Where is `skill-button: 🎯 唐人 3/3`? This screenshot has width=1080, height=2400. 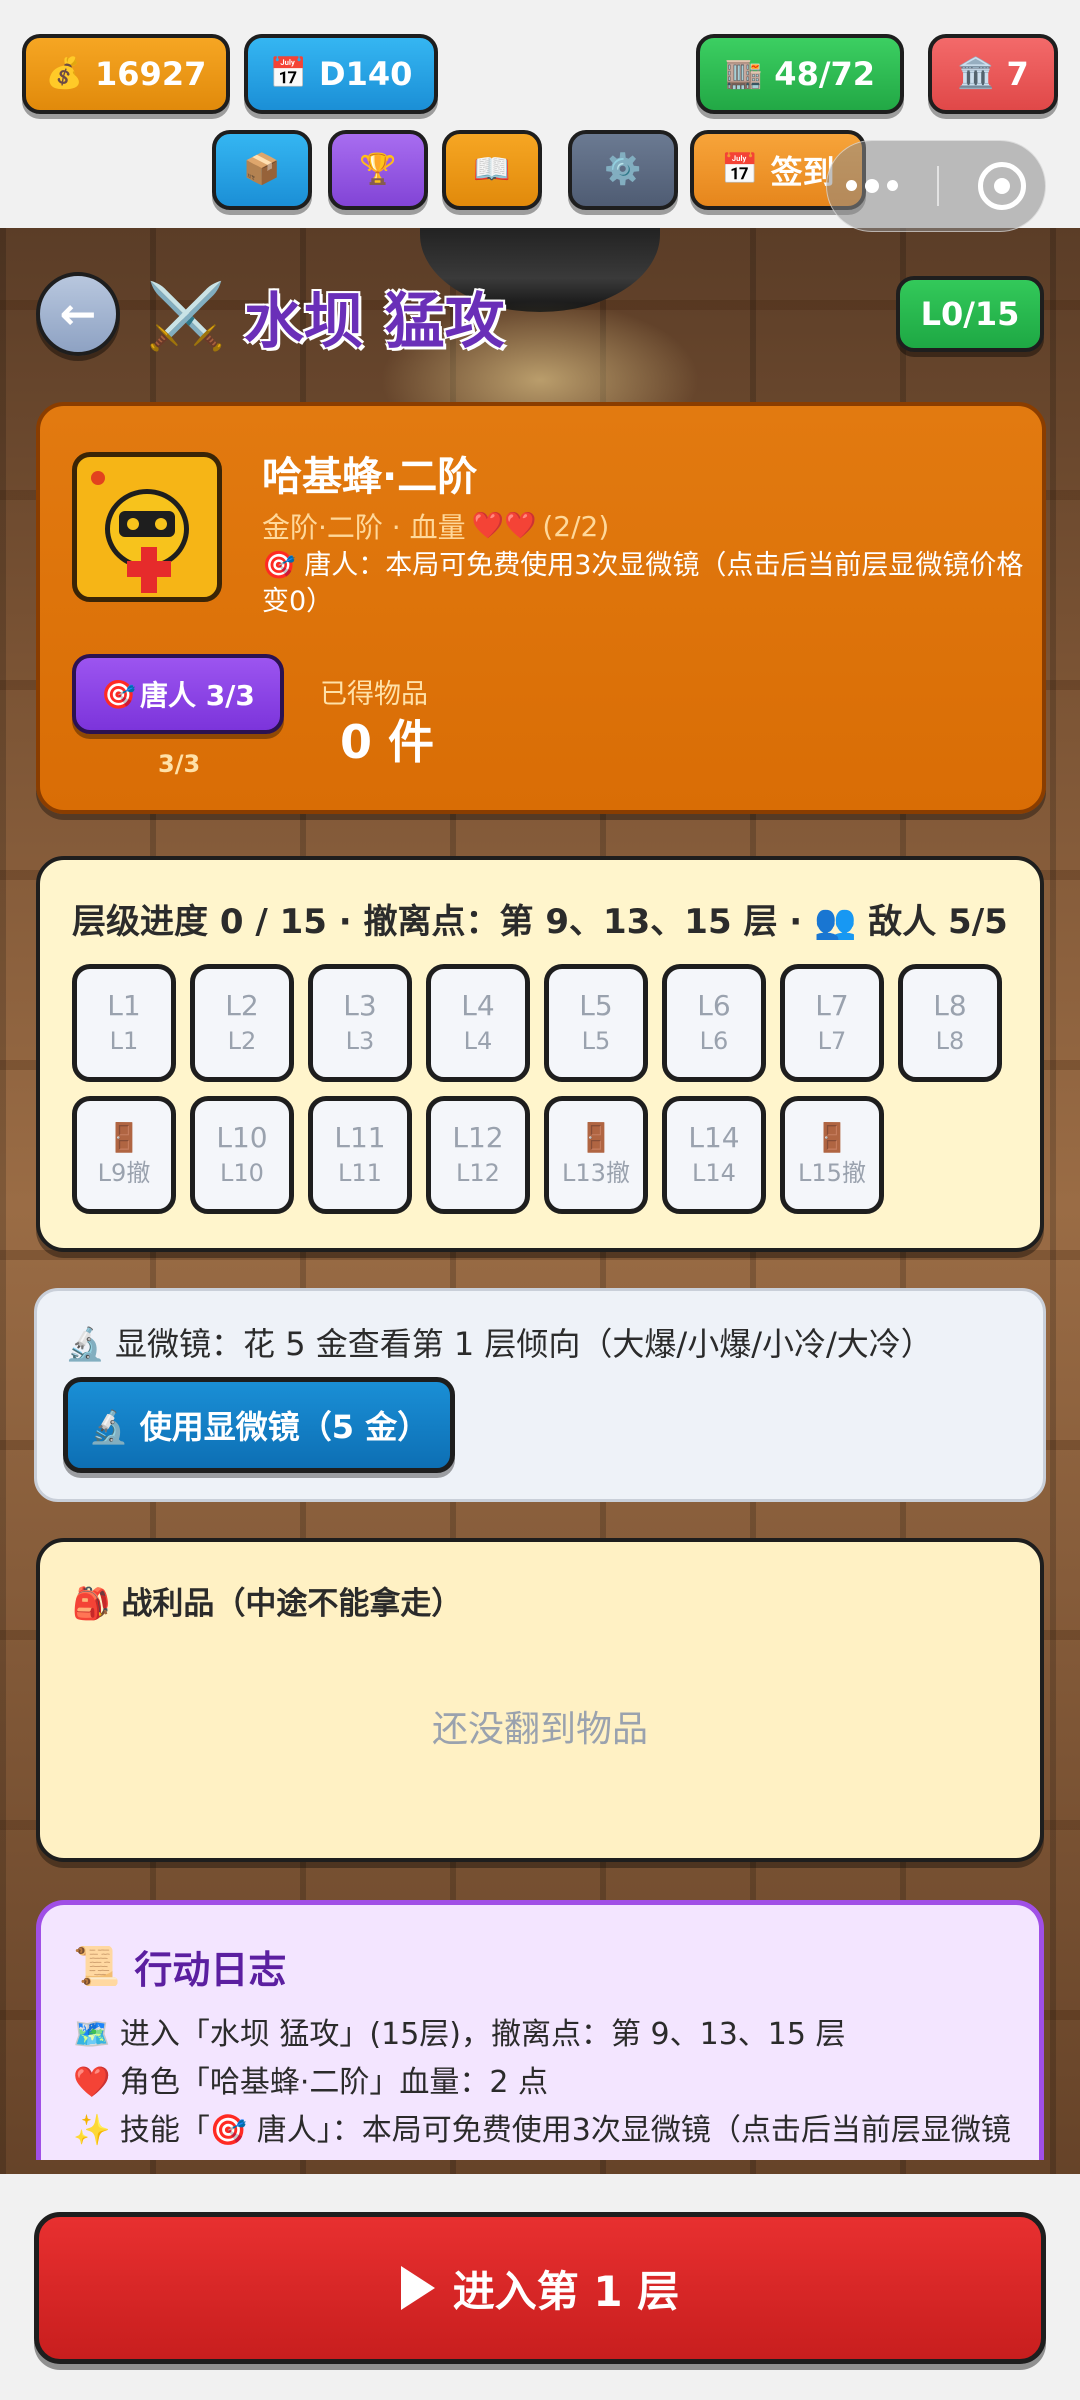
skill-button: 🎯 唐人 3/3 is located at coordinates (178, 694).